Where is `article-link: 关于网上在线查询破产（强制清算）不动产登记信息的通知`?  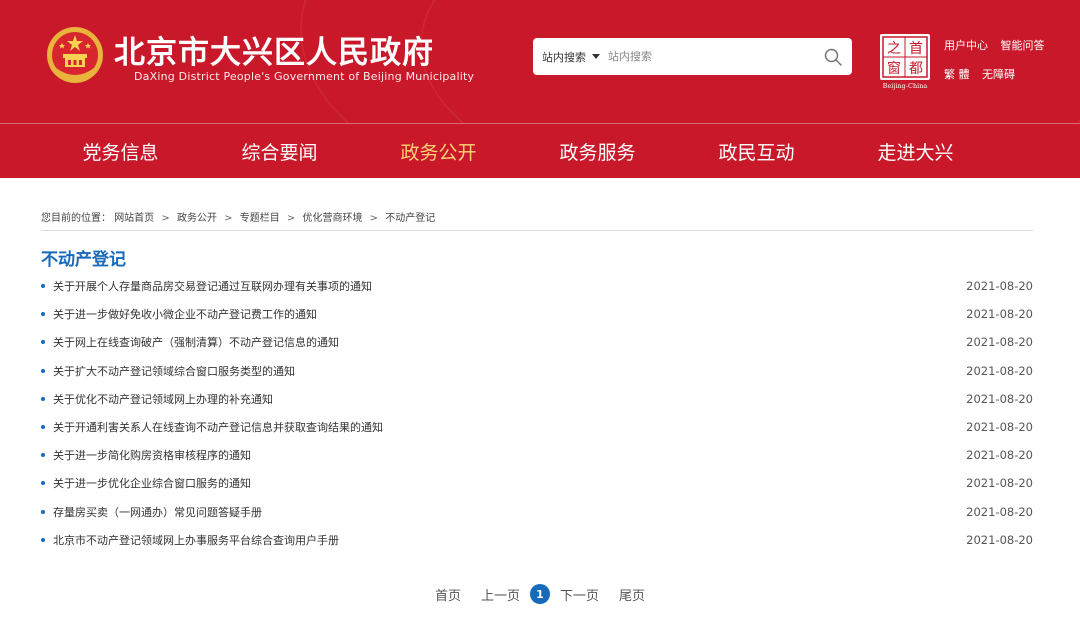
article-link: 关于网上在线查询破产（强制清算）不动产登记信息的通知 is located at coordinates (190, 342).